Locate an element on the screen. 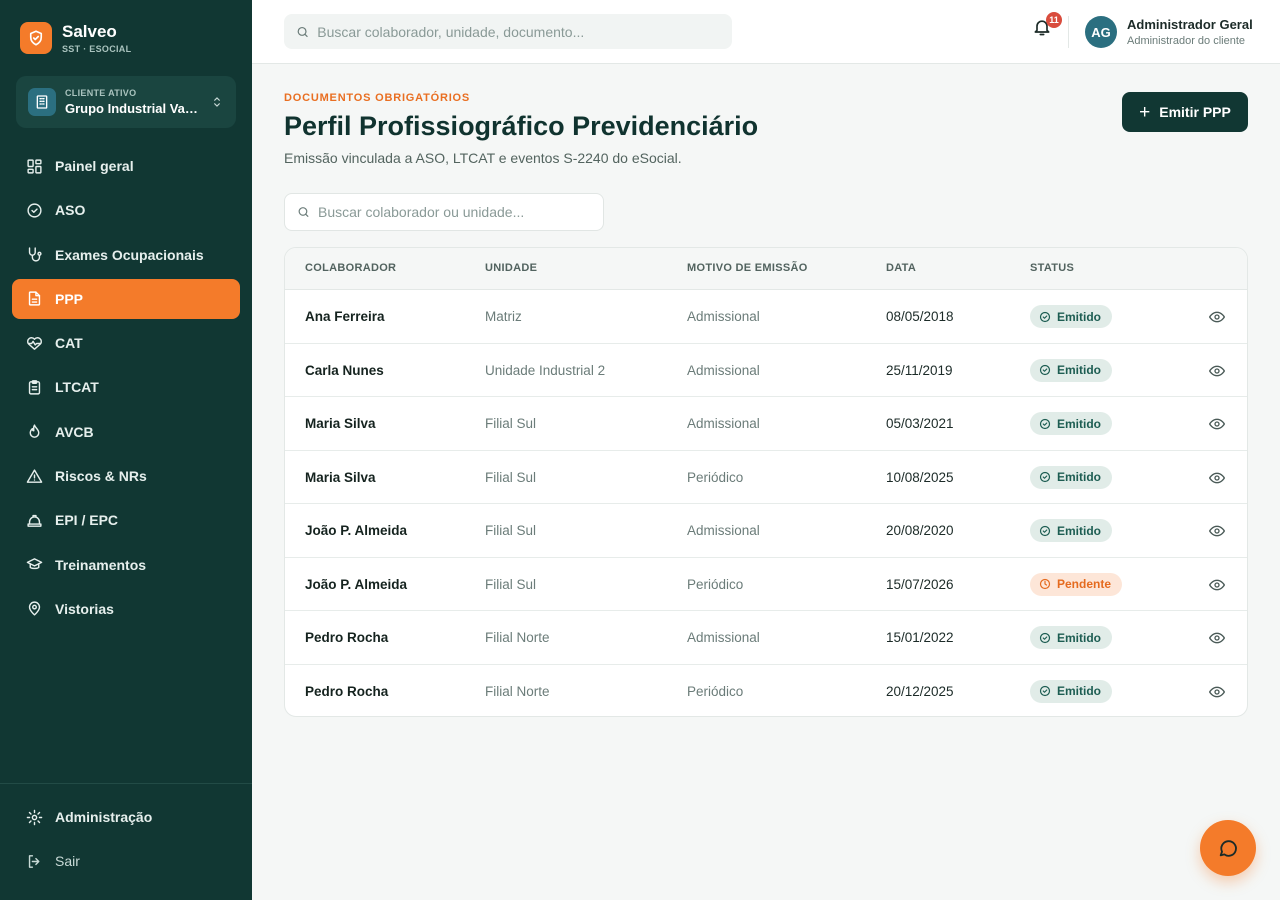 The width and height of the screenshot is (1280, 900). heart-pulse-icon is located at coordinates (34, 343).